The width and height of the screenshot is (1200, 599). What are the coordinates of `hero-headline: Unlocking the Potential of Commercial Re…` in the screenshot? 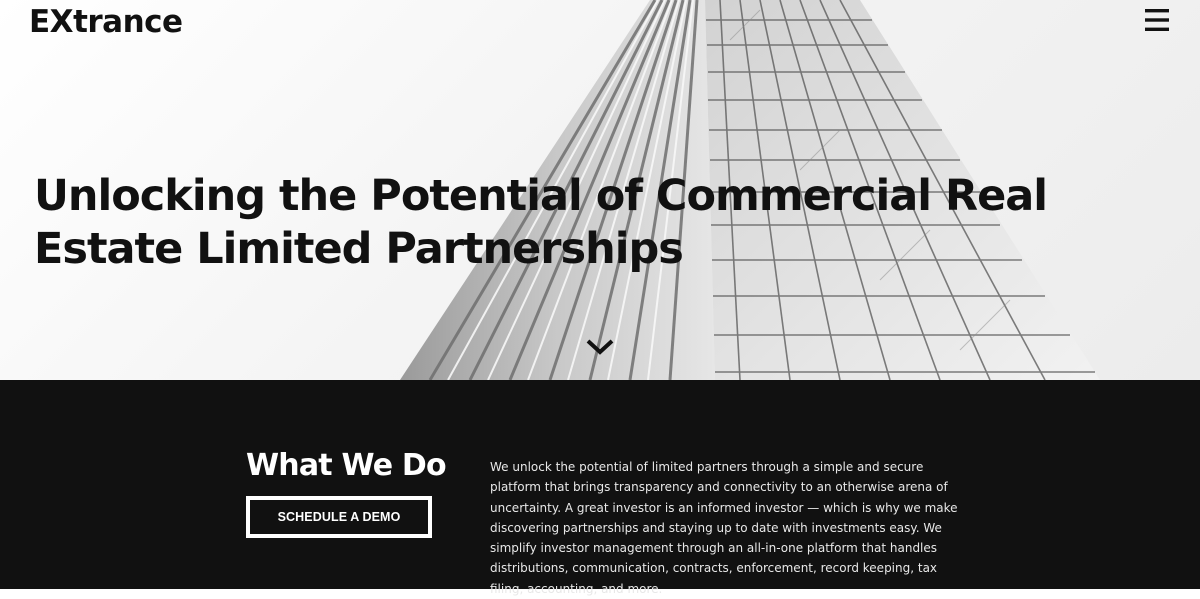 It's located at (541, 222).